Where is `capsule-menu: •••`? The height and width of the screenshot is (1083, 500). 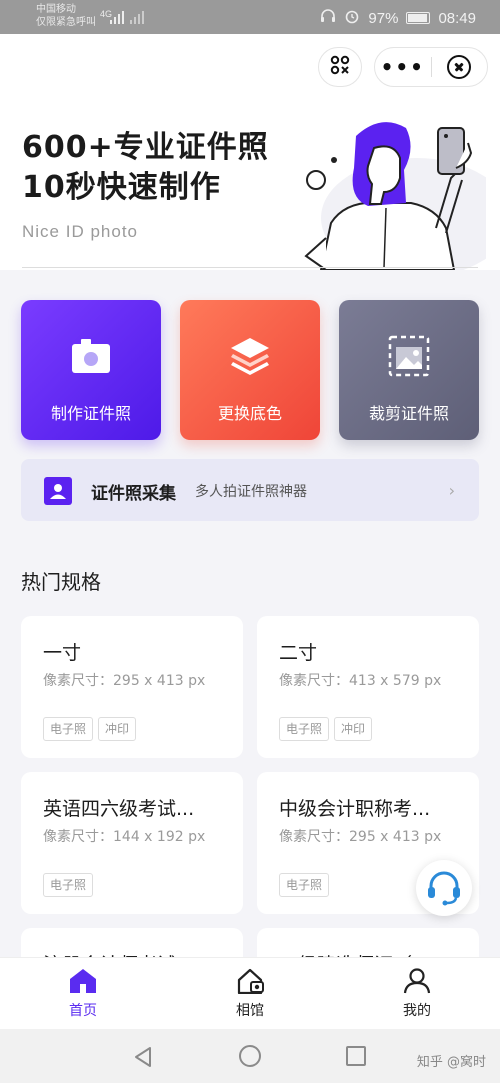 capsule-menu: ••• is located at coordinates (431, 67).